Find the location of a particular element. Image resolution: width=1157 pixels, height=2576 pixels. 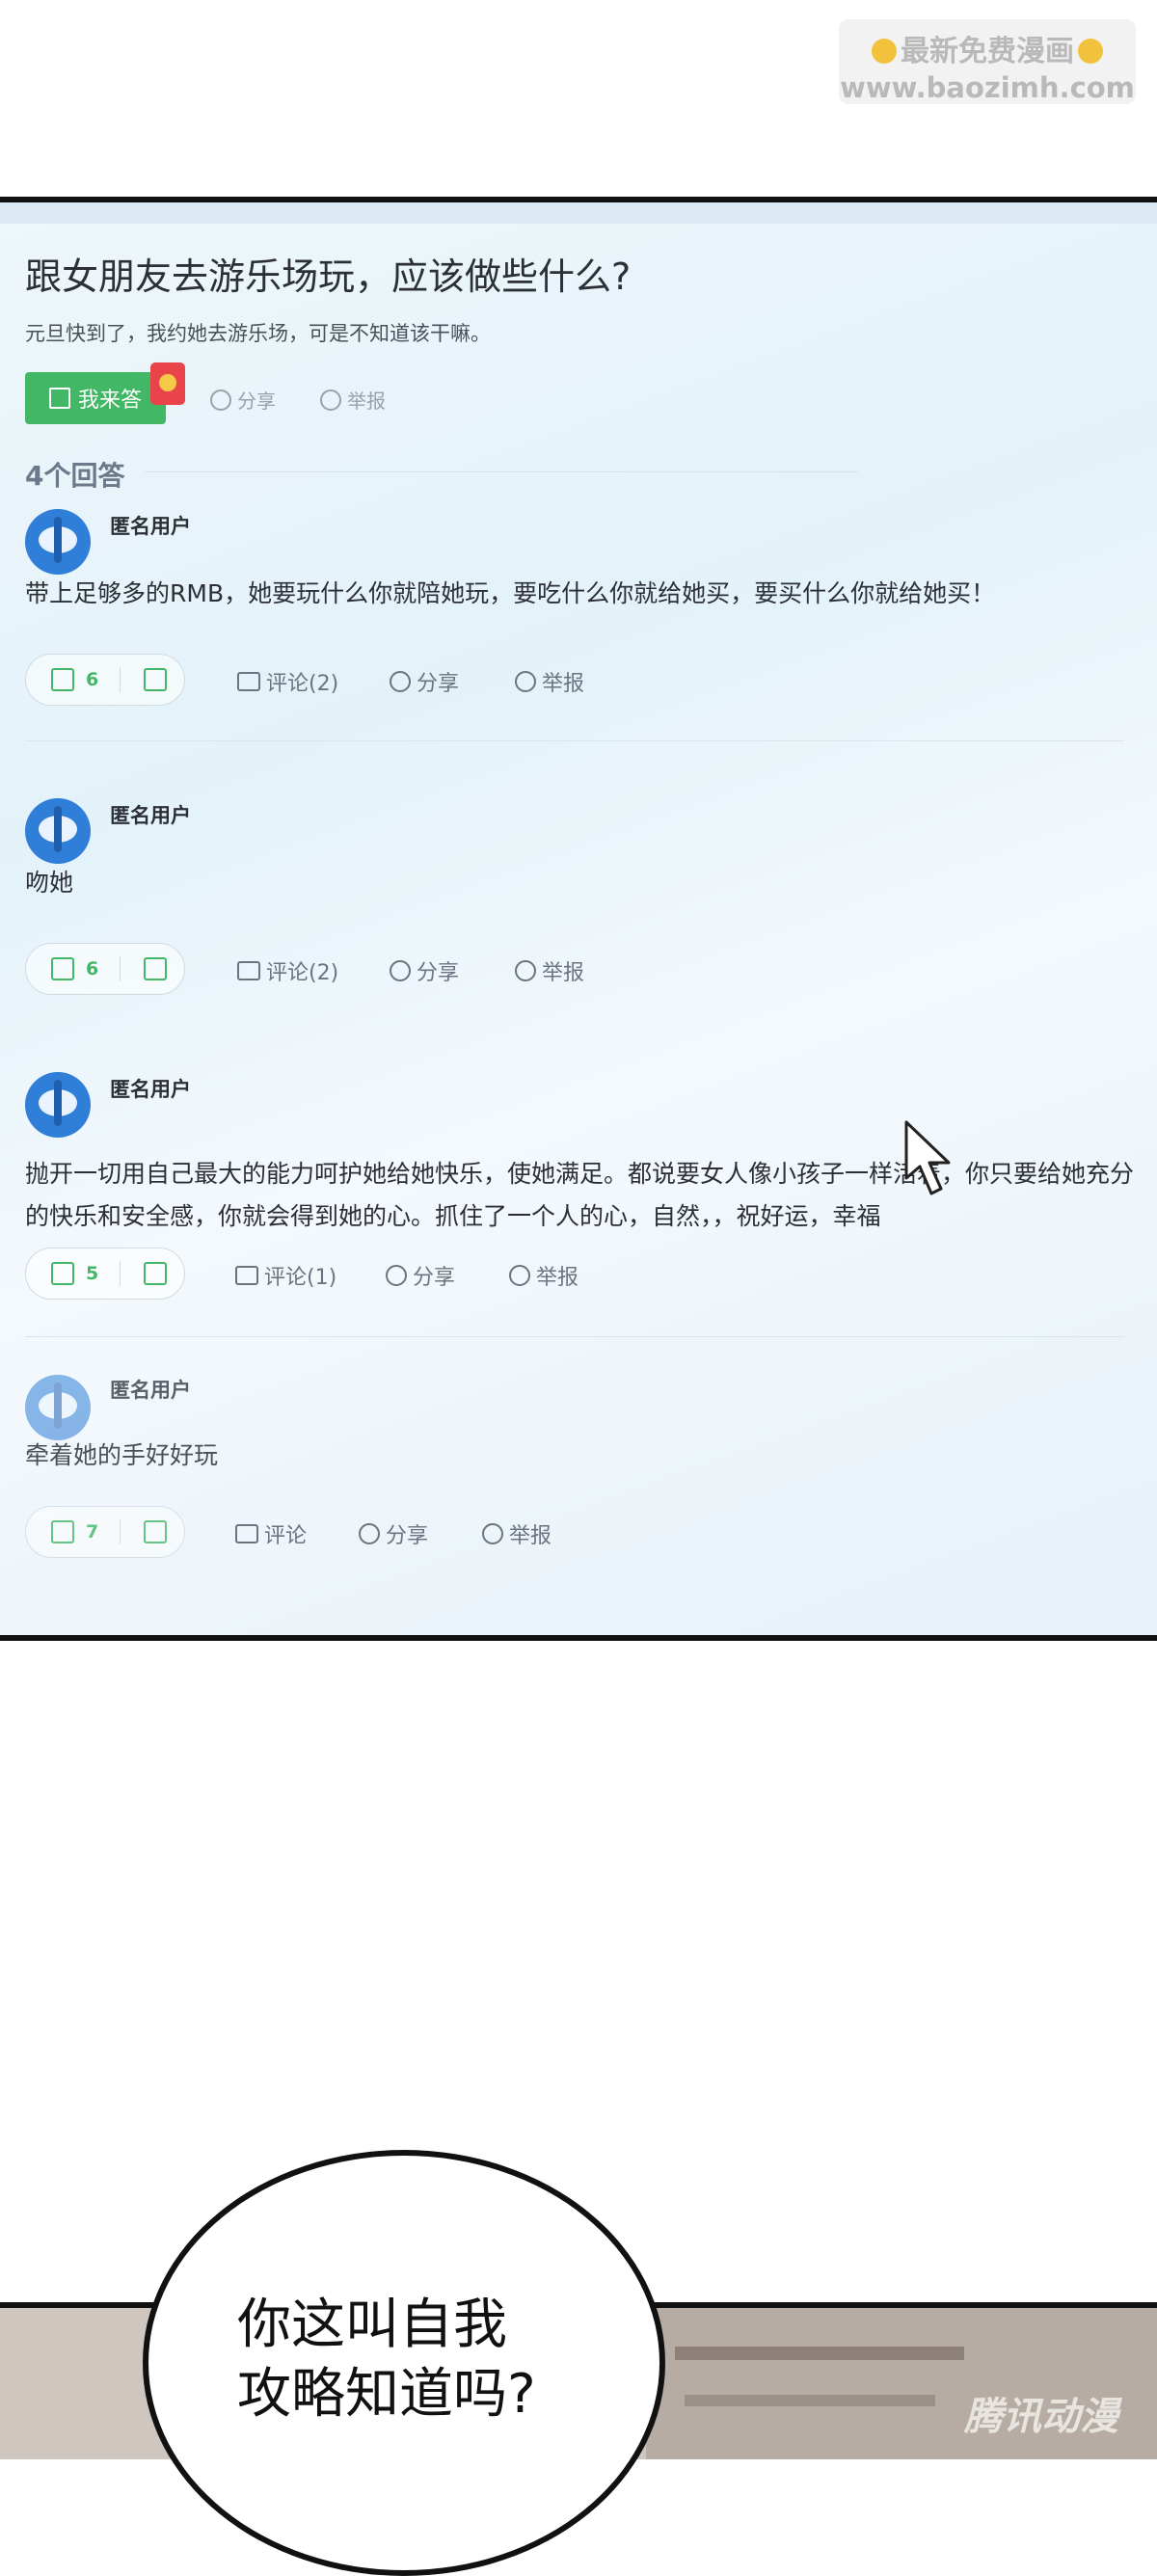

question-share-label: 分享 is located at coordinates (256, 401).